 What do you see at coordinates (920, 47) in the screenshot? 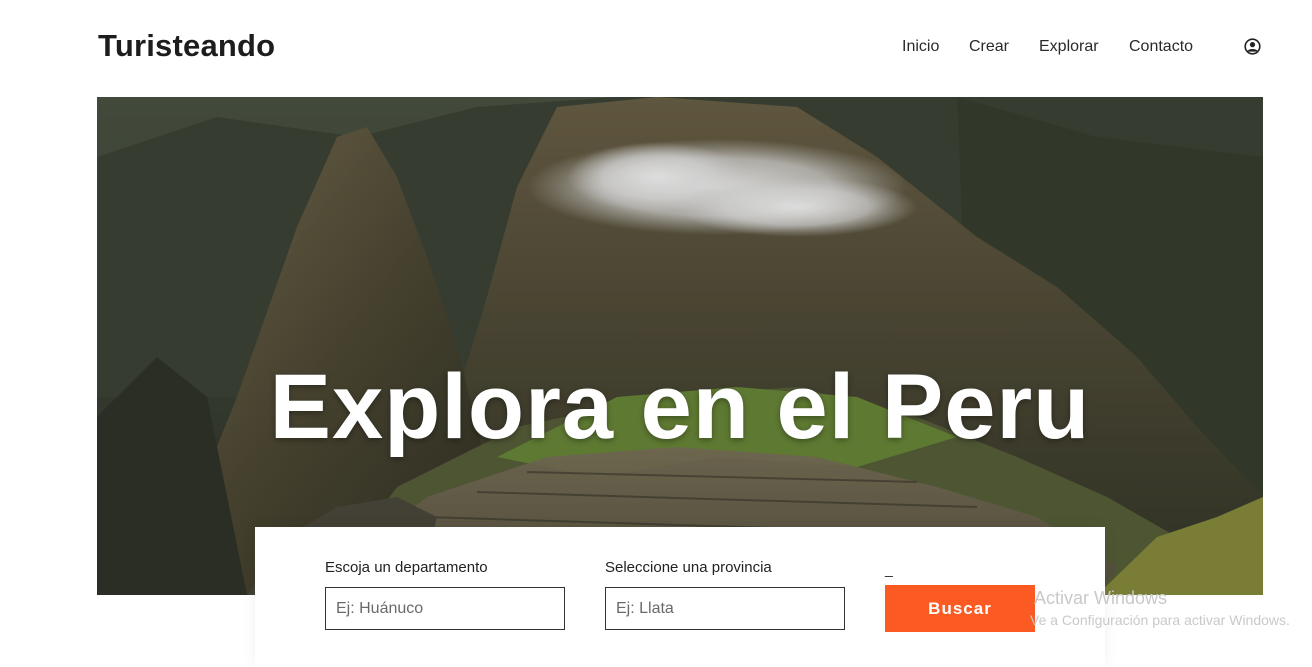
I see `nav-link-inicio: Inicio` at bounding box center [920, 47].